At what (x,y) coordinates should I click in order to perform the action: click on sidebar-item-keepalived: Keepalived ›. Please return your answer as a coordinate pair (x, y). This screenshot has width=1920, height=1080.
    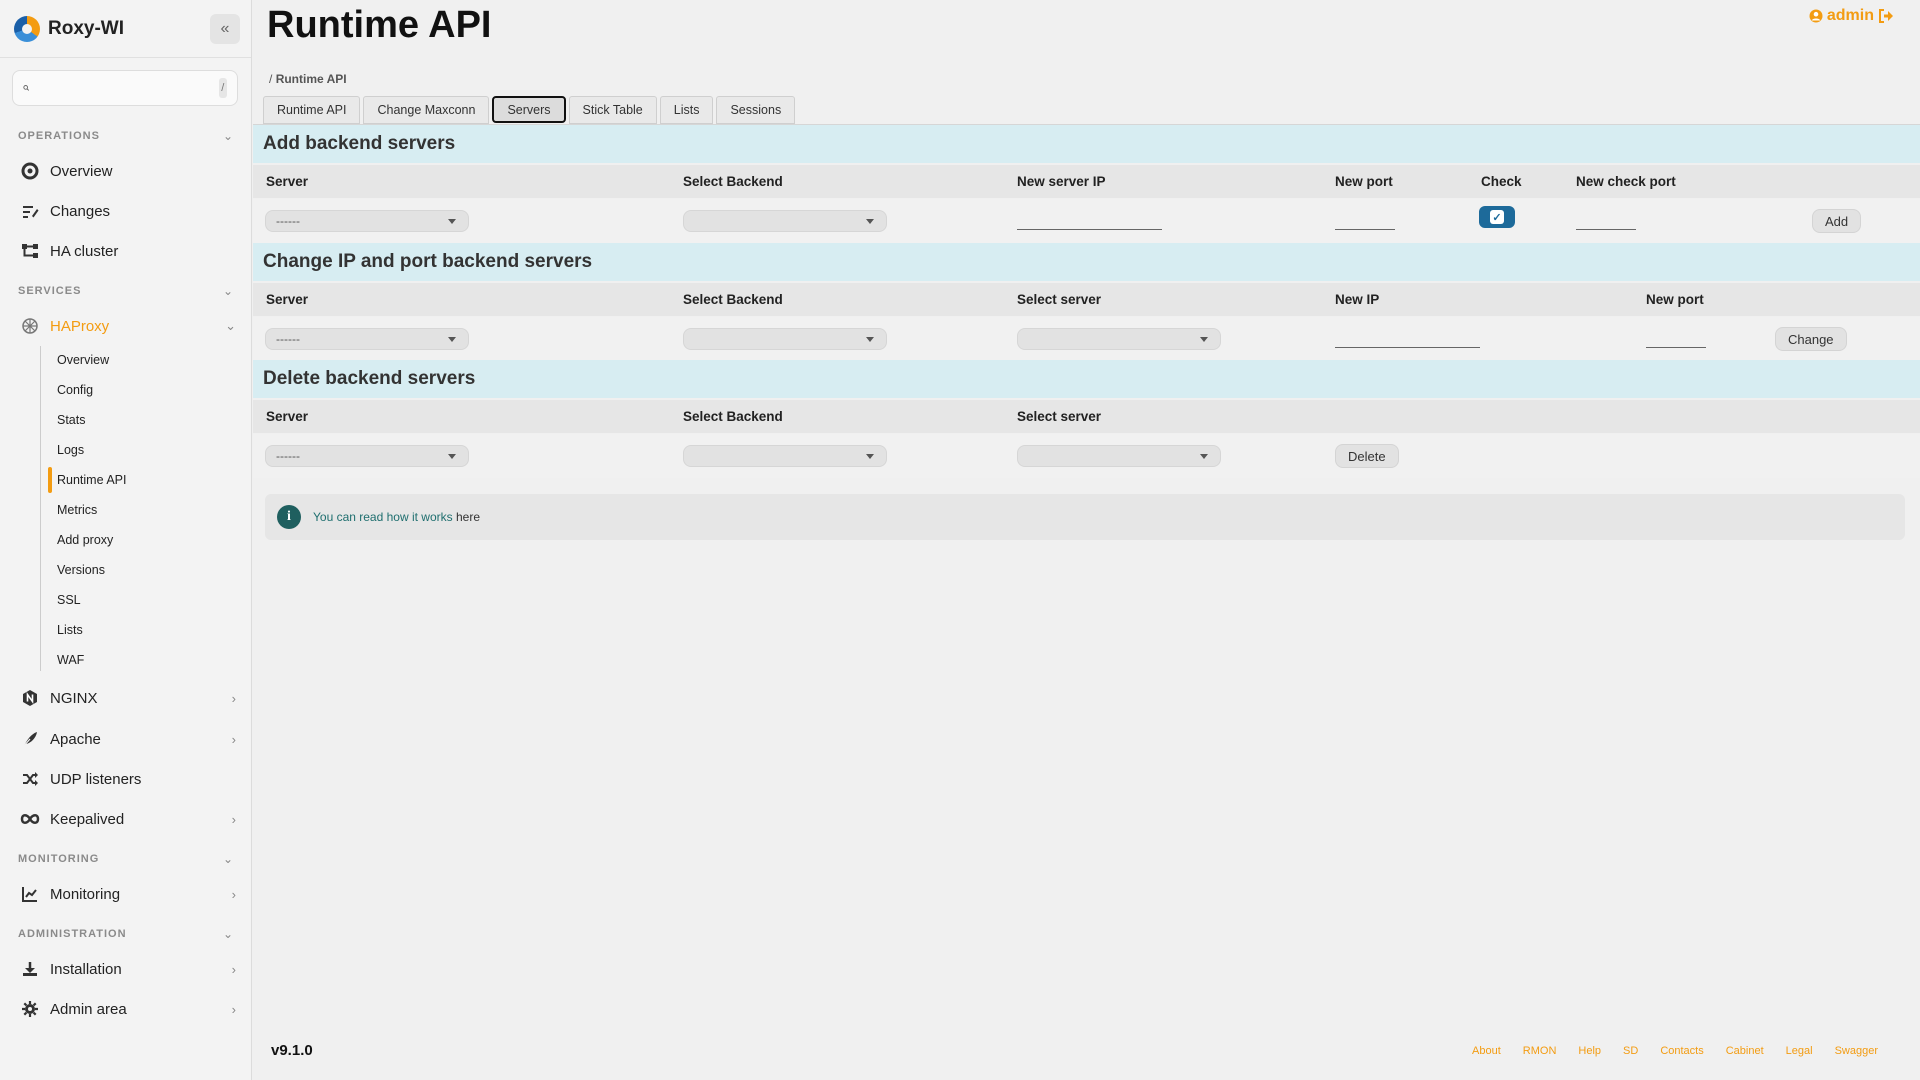
    Looking at the image, I should click on (128, 819).